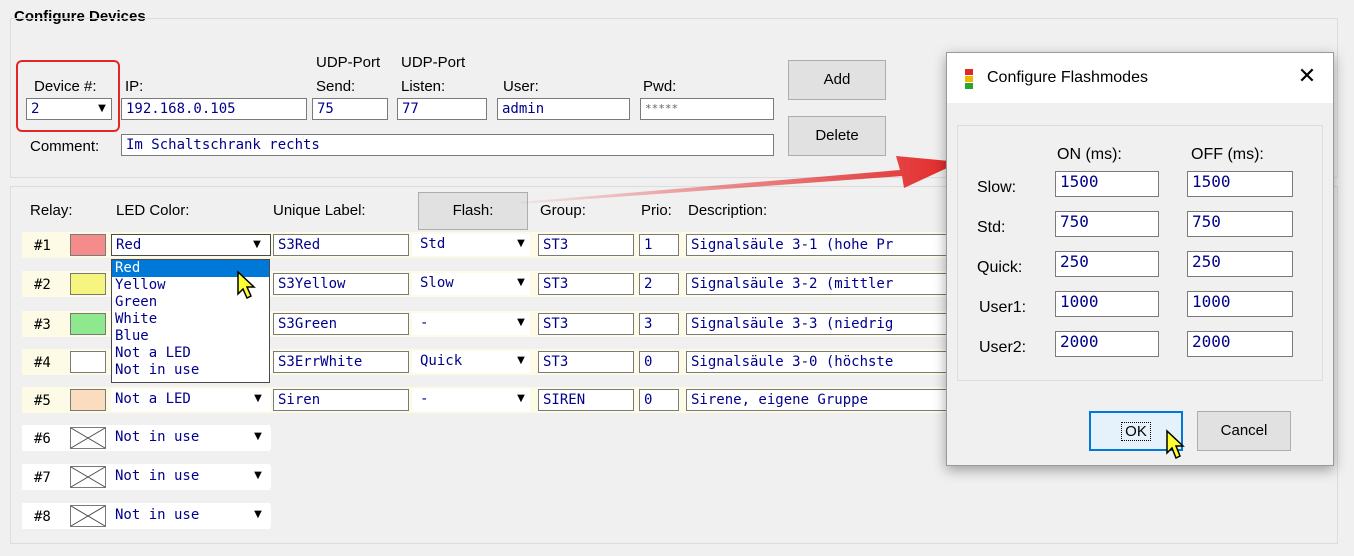  I want to click on relay-number: #7, so click(42, 478).